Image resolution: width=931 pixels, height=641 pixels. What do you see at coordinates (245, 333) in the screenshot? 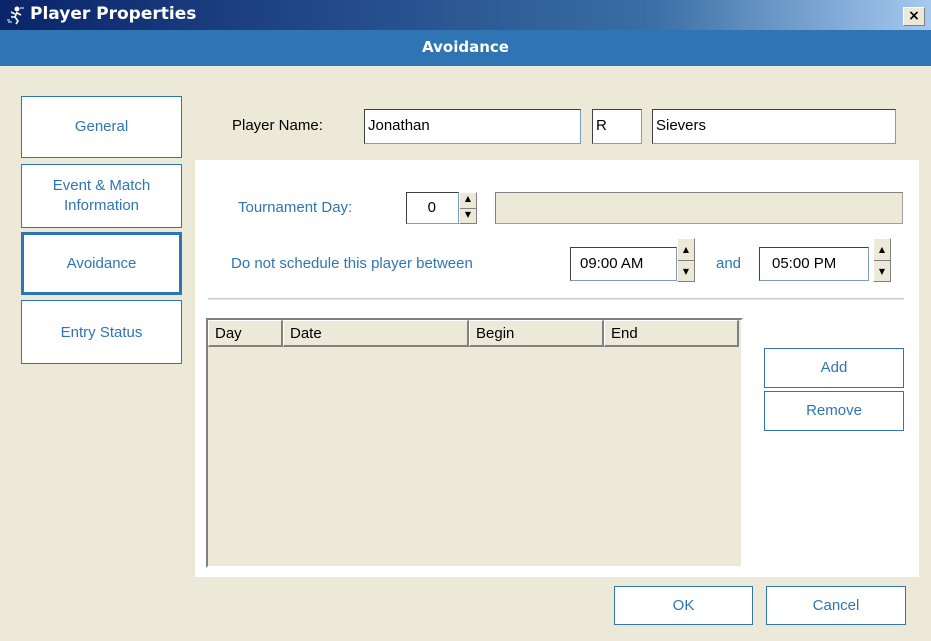
I see `column-header-day: Day` at bounding box center [245, 333].